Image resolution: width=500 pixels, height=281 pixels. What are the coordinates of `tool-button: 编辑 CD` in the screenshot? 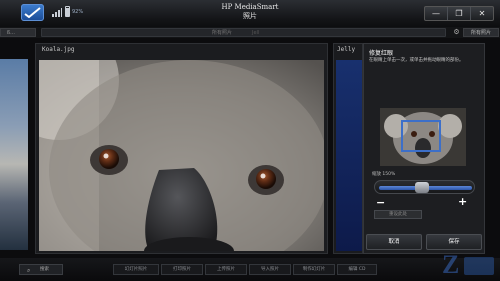 It's located at (357, 269).